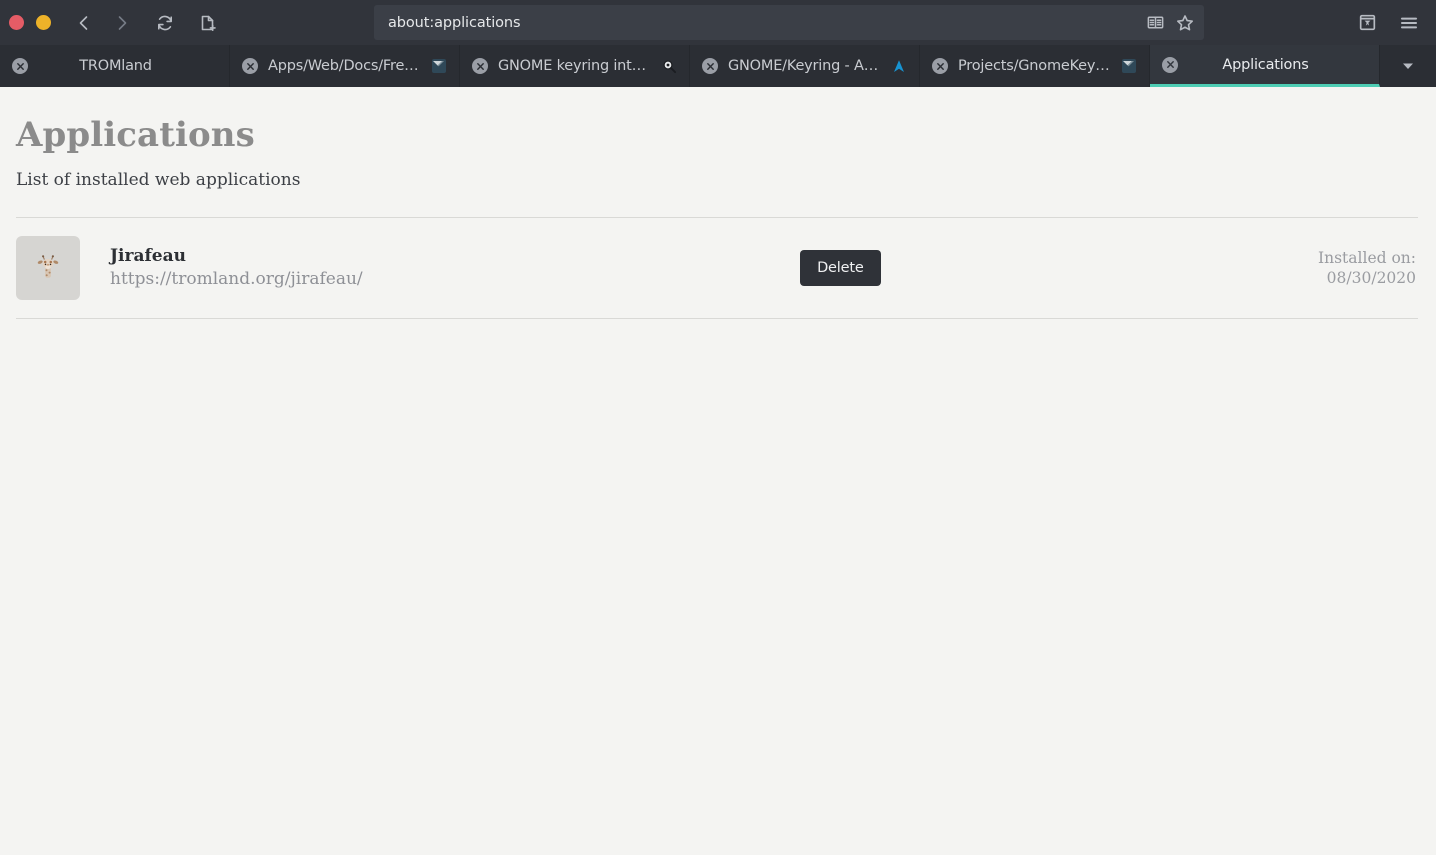  I want to click on bookmark-library-icon, so click(1367, 22).